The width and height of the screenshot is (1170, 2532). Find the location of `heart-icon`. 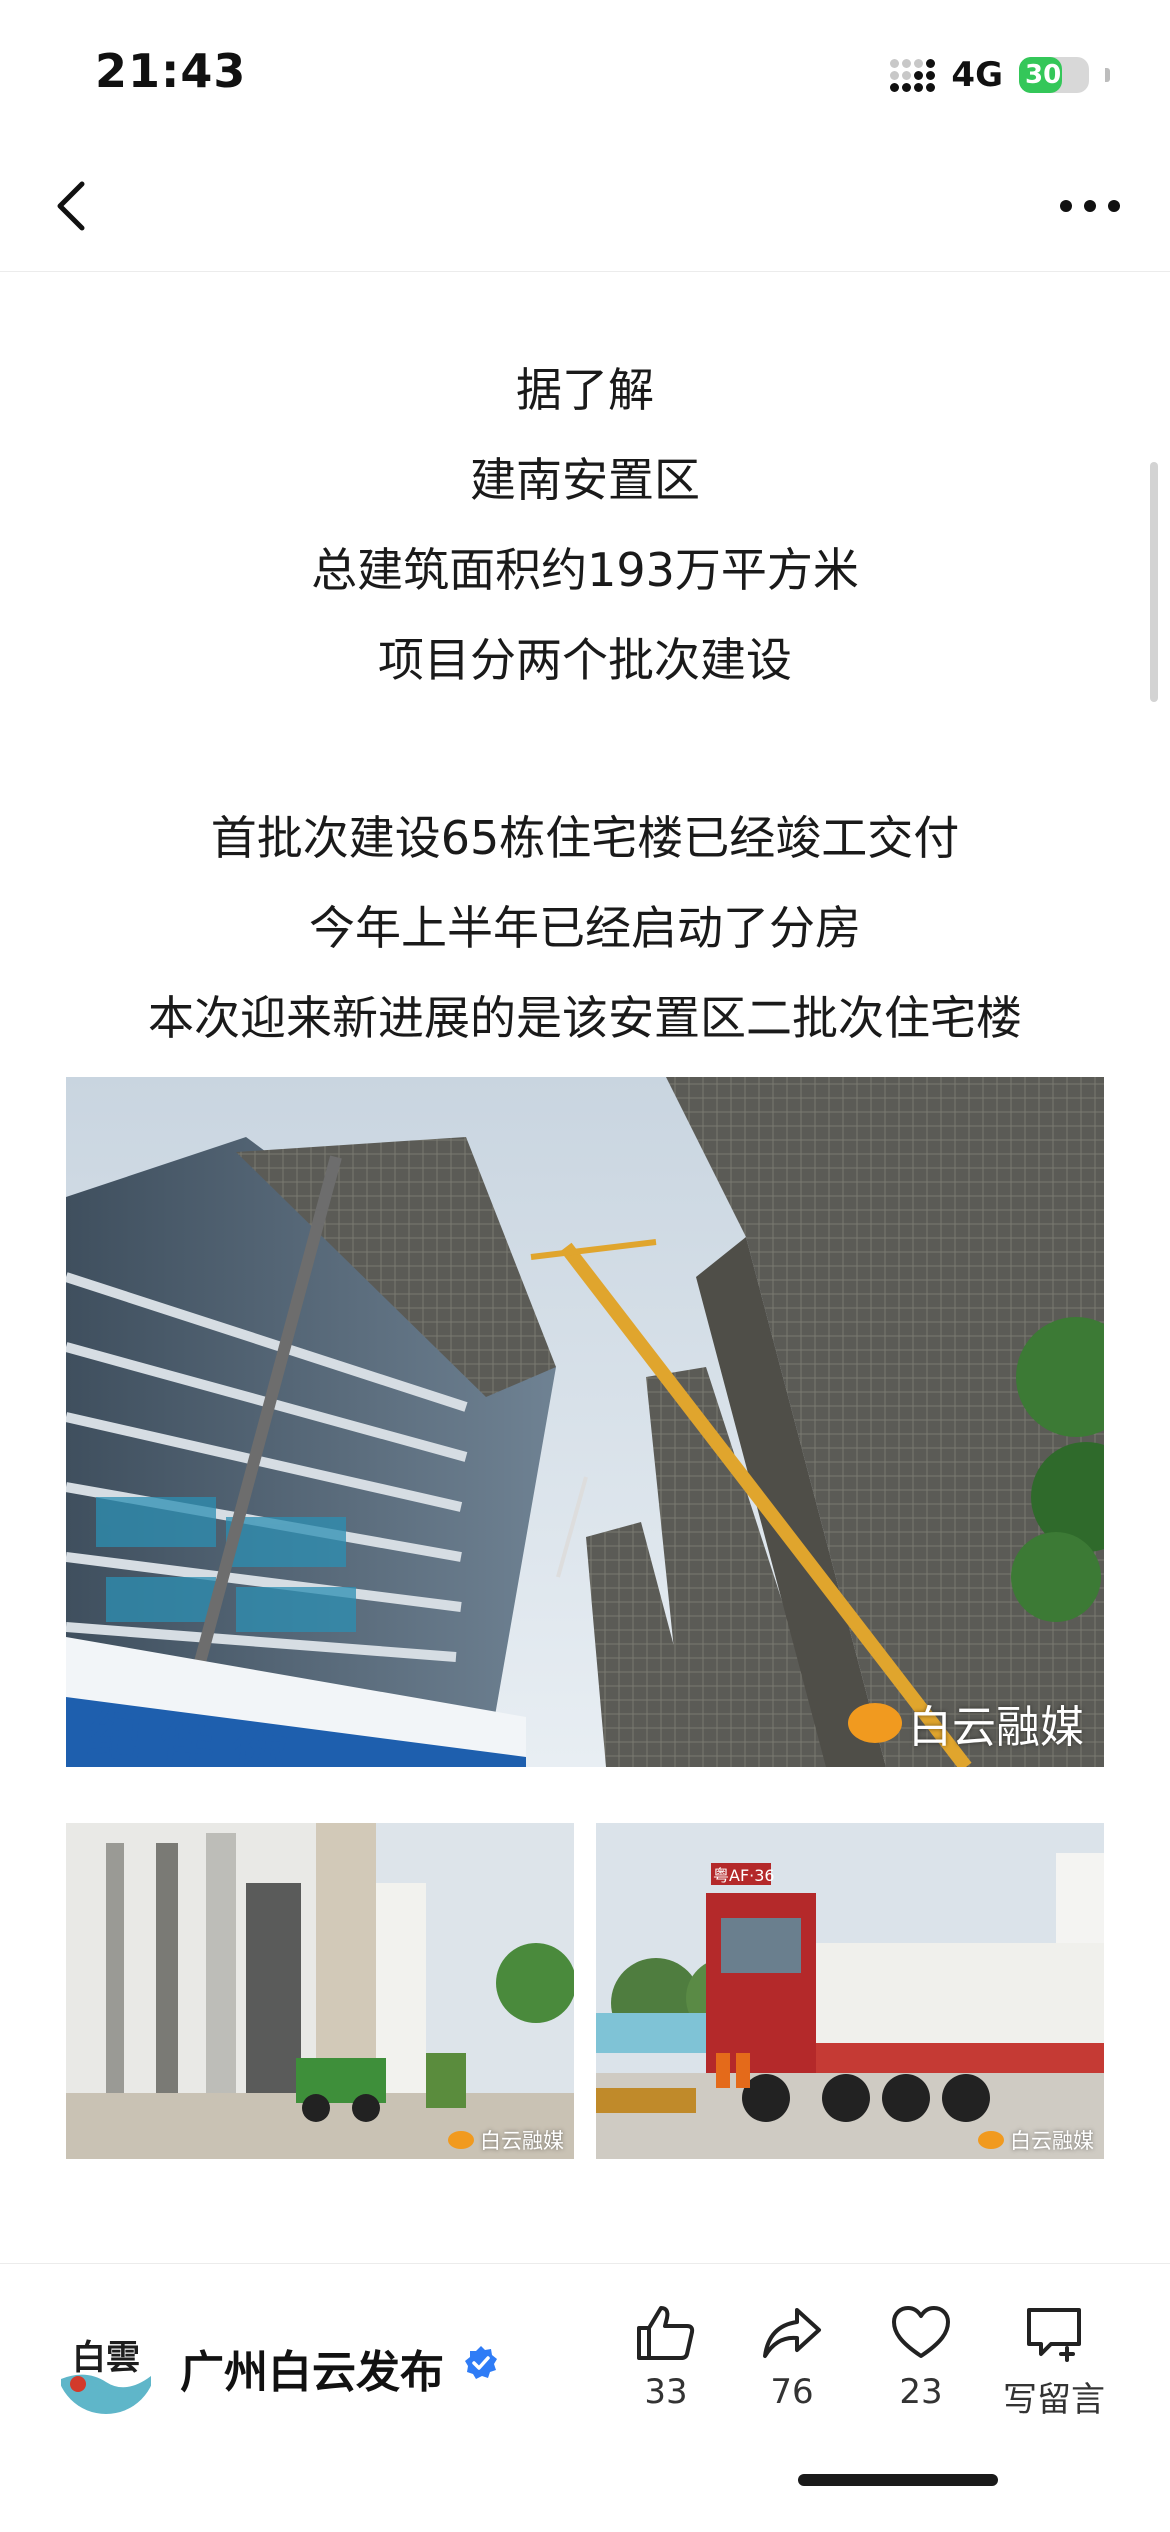

heart-icon is located at coordinates (921, 2332).